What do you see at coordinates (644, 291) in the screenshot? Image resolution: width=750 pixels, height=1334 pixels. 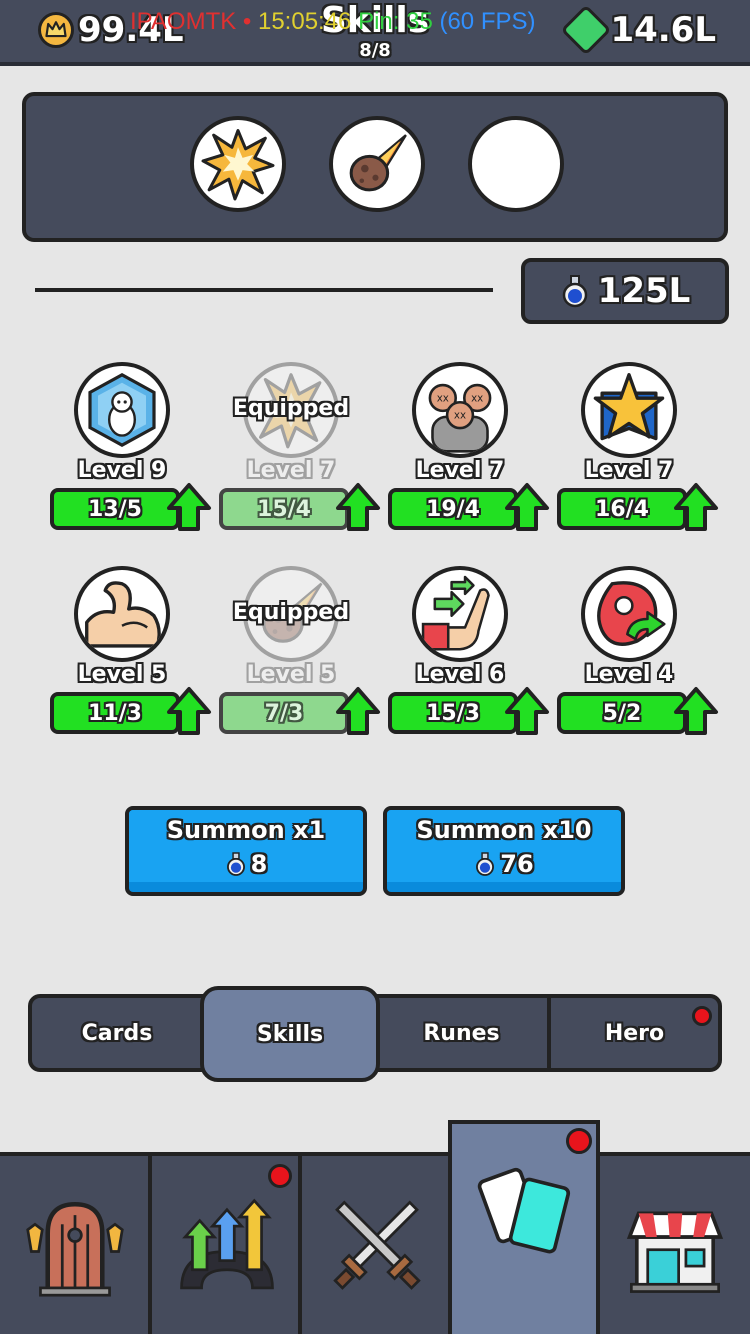 I see `potion-amount: 125L` at bounding box center [644, 291].